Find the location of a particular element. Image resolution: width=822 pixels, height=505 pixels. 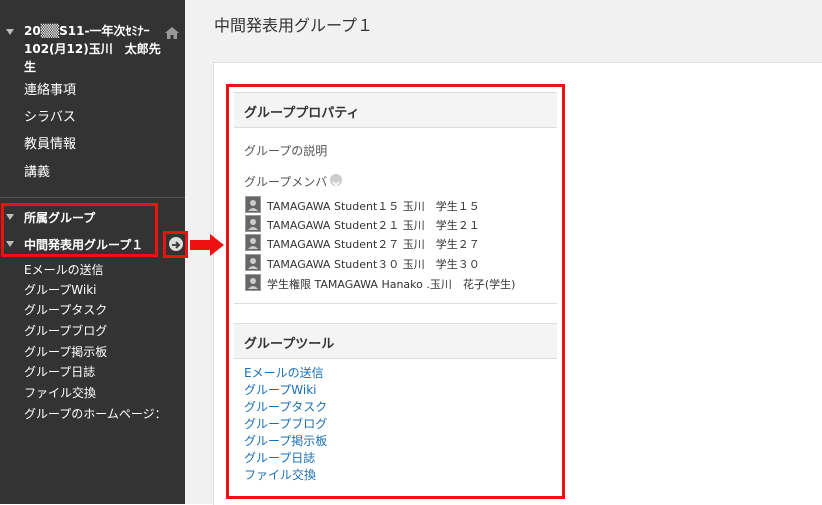

member-name: TAMAGAWA Student２７ 玉川 学生２７ is located at coordinates (373, 244).